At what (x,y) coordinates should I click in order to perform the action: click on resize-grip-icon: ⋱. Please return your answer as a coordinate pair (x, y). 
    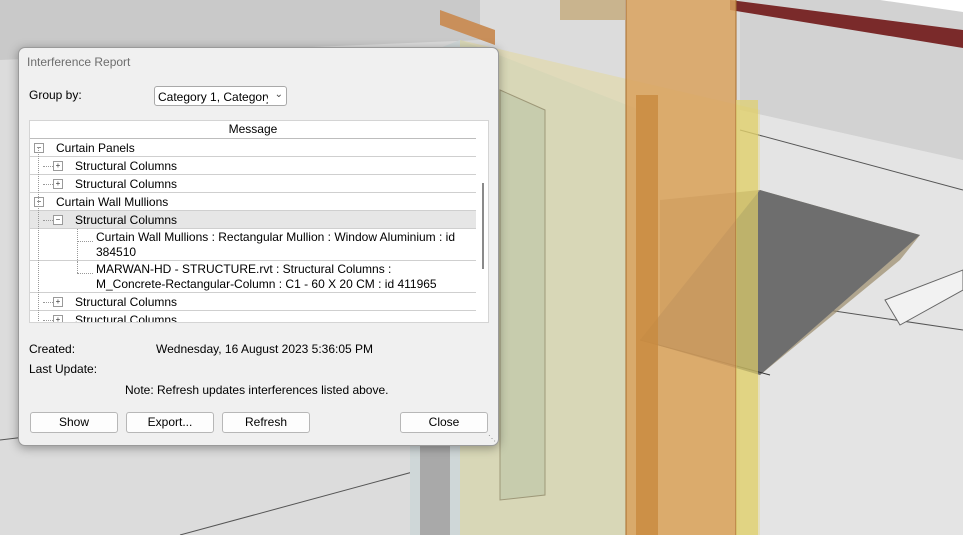
    Looking at the image, I should click on (492, 439).